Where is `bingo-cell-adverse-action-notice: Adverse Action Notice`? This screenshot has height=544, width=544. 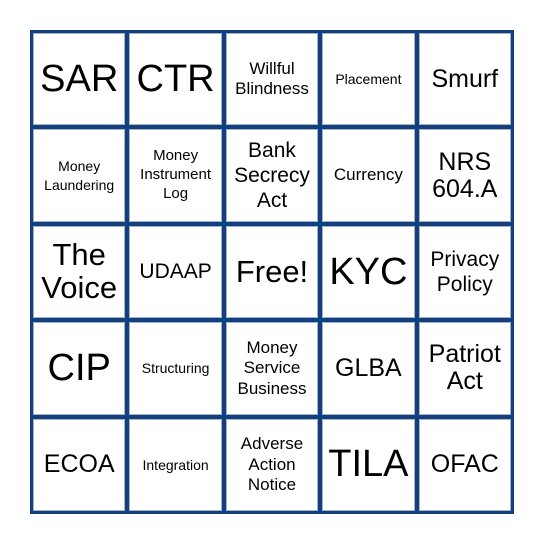
bingo-cell-adverse-action-notice: Adverse Action Notice is located at coordinates (272, 464).